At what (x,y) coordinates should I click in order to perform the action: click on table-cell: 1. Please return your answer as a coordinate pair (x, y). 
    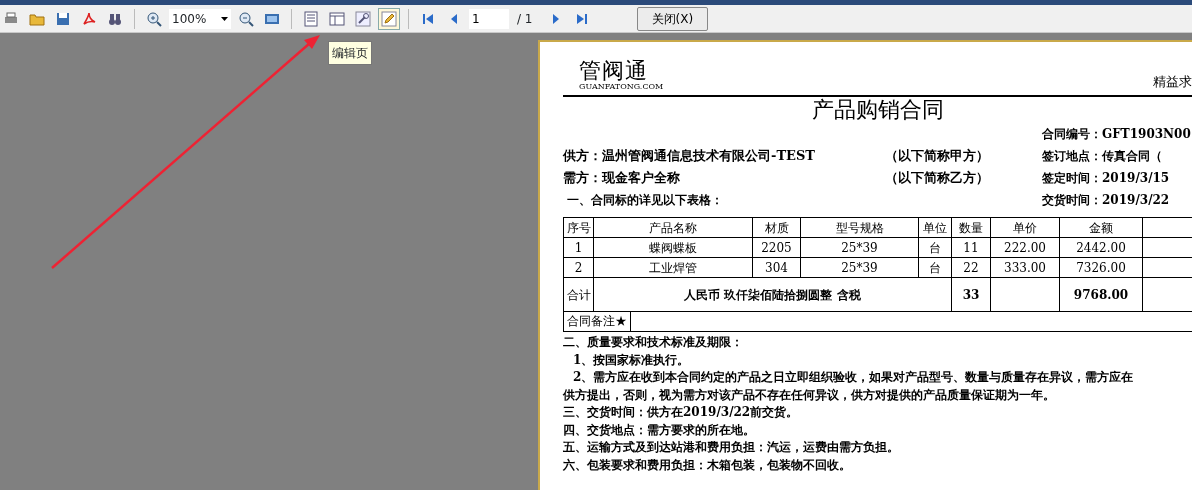
    Looking at the image, I should click on (578, 247).